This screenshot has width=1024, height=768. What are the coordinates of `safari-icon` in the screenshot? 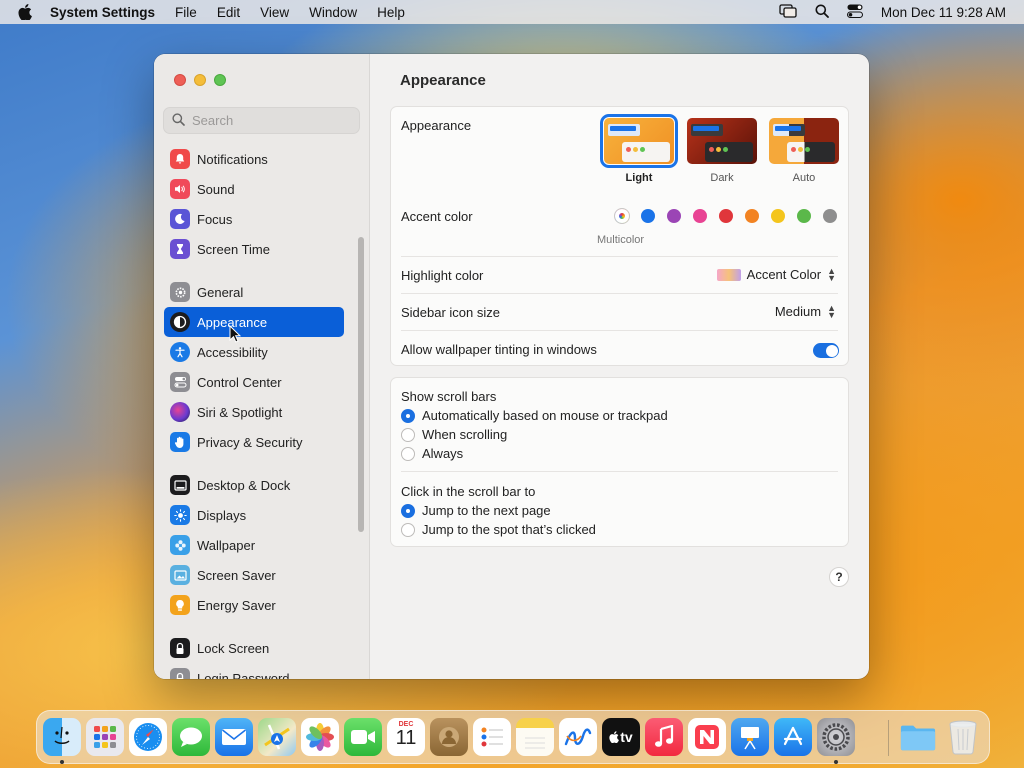 It's located at (148, 737).